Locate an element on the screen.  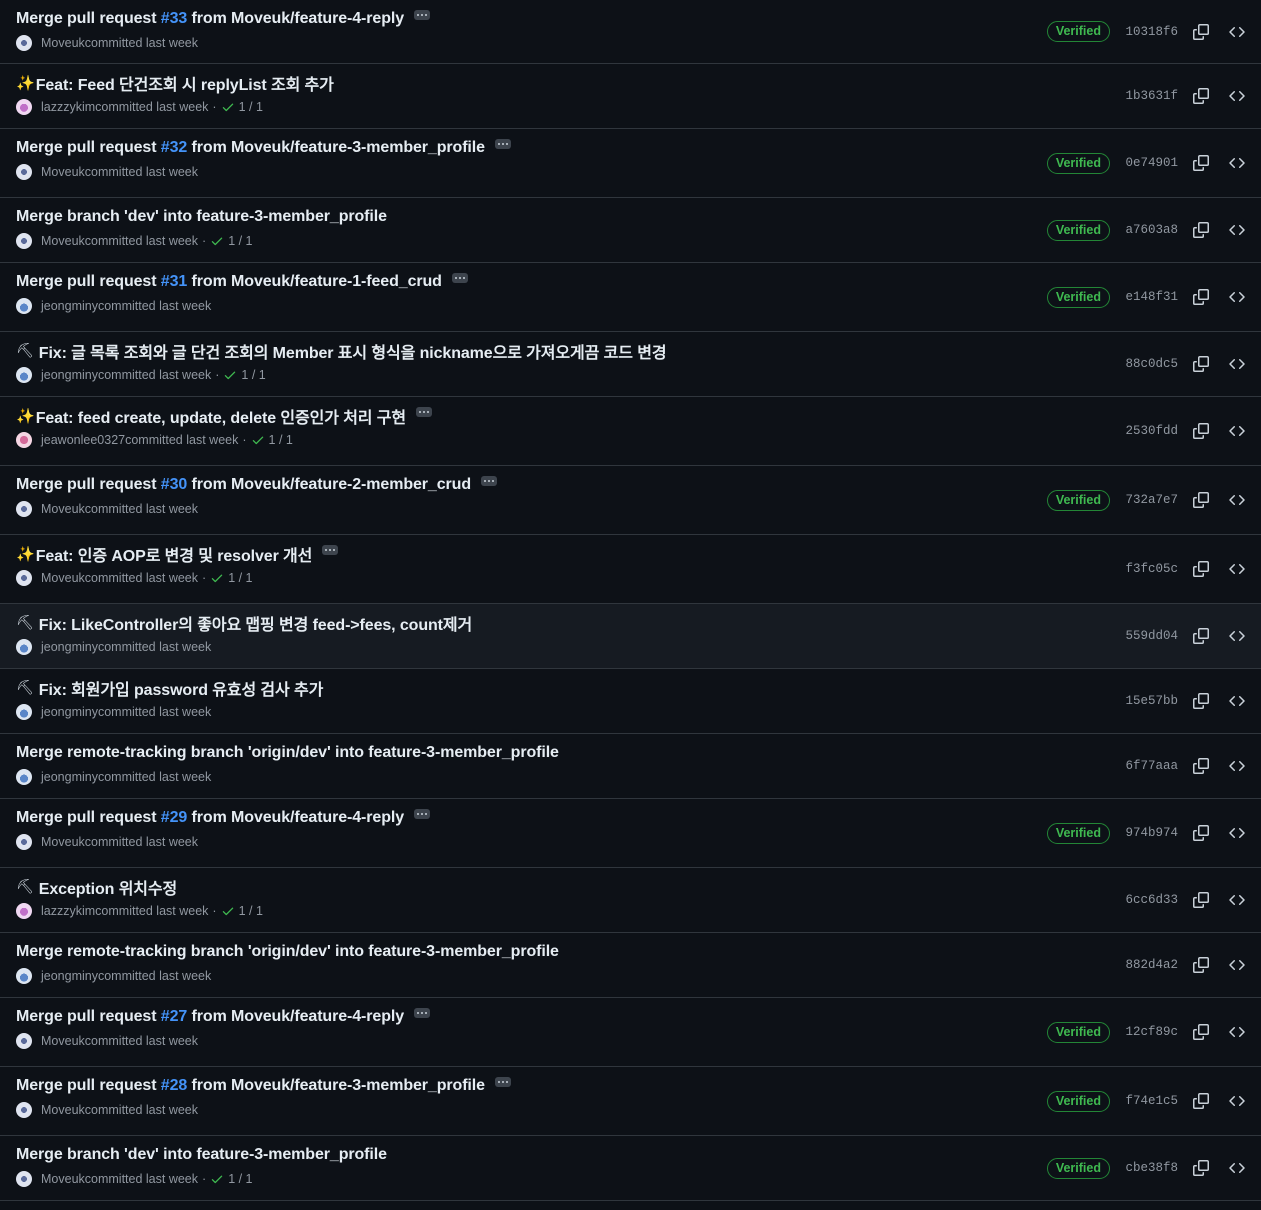
commit-sha-link: 6f77aaa is located at coordinates (1151, 766).